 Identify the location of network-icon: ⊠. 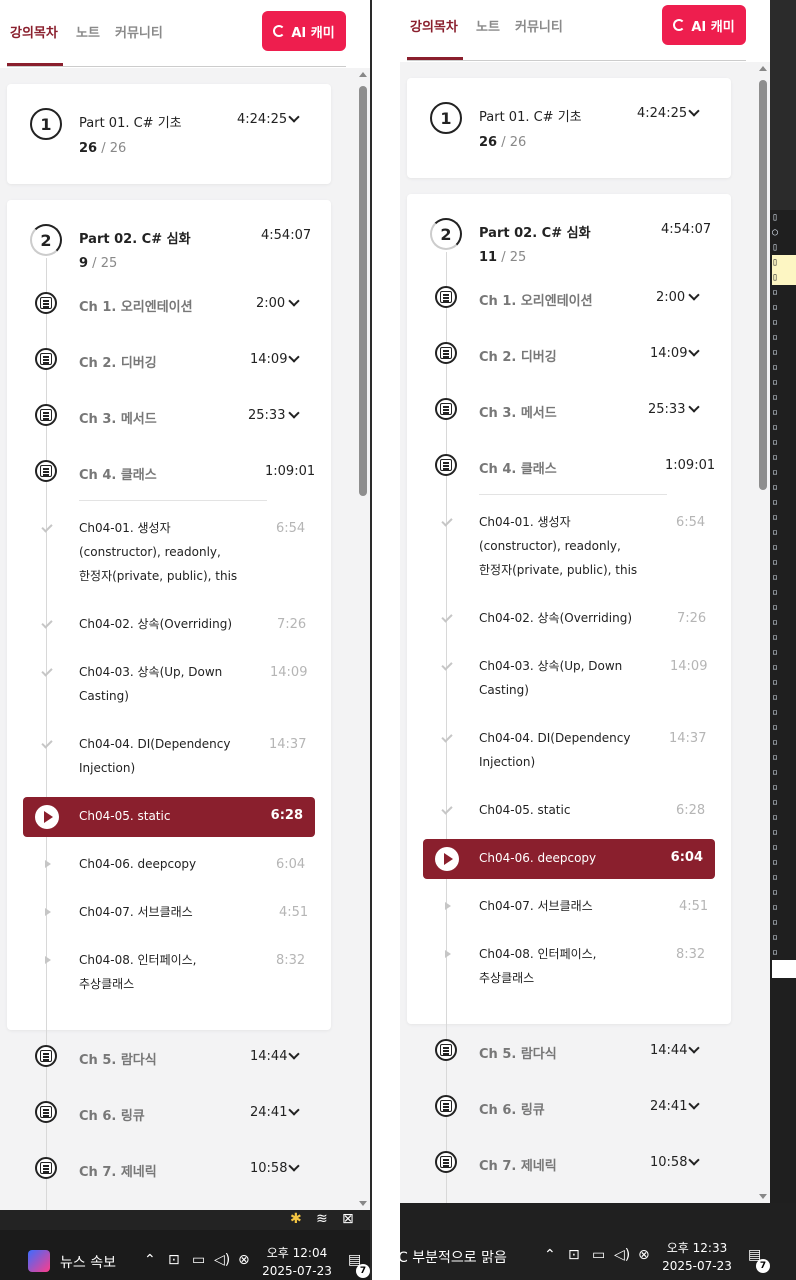
(348, 1219).